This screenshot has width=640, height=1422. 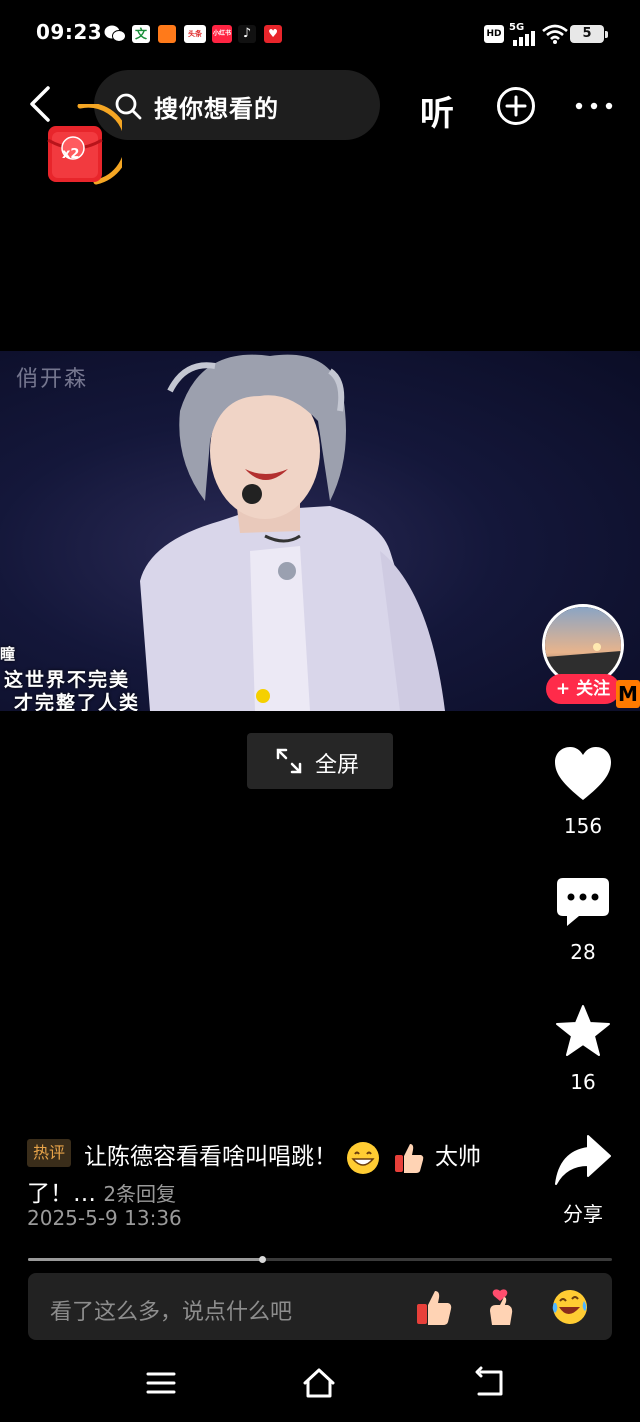 I want to click on signal-icon, so click(x=524, y=38).